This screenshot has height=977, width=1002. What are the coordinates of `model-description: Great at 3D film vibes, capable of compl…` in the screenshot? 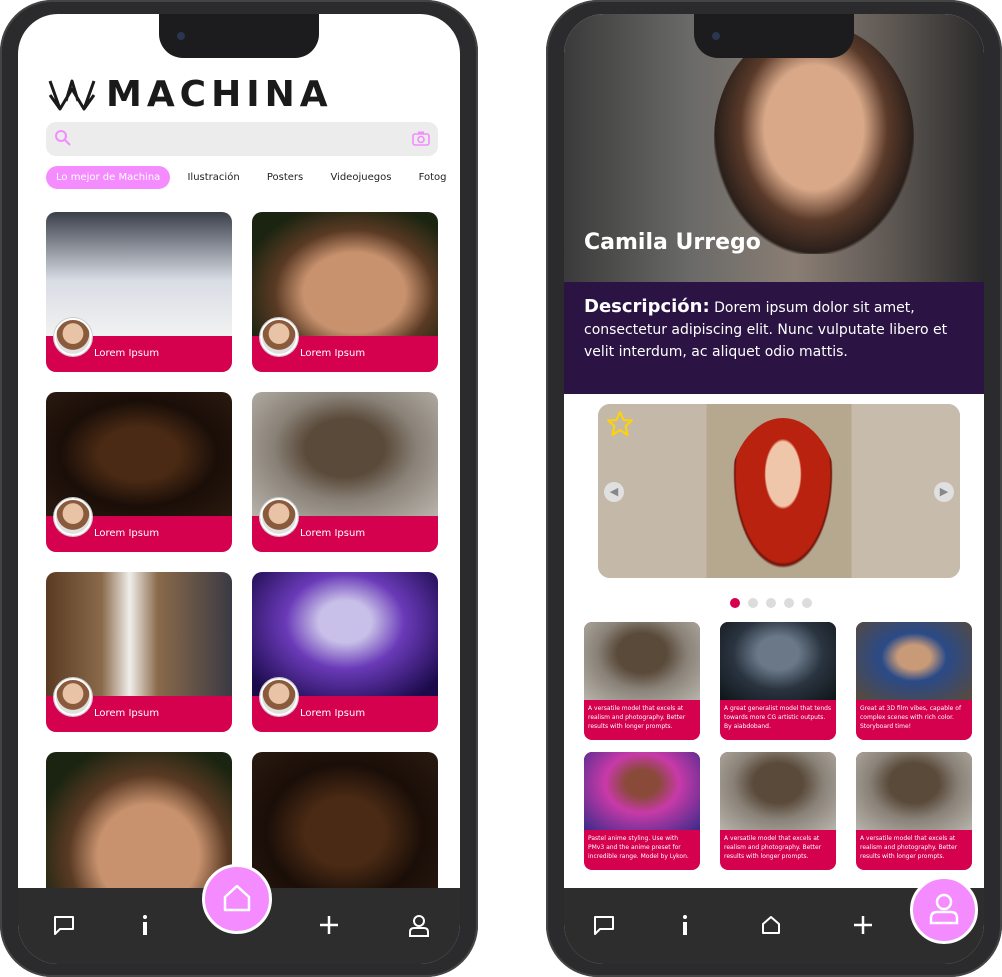 It's located at (911, 717).